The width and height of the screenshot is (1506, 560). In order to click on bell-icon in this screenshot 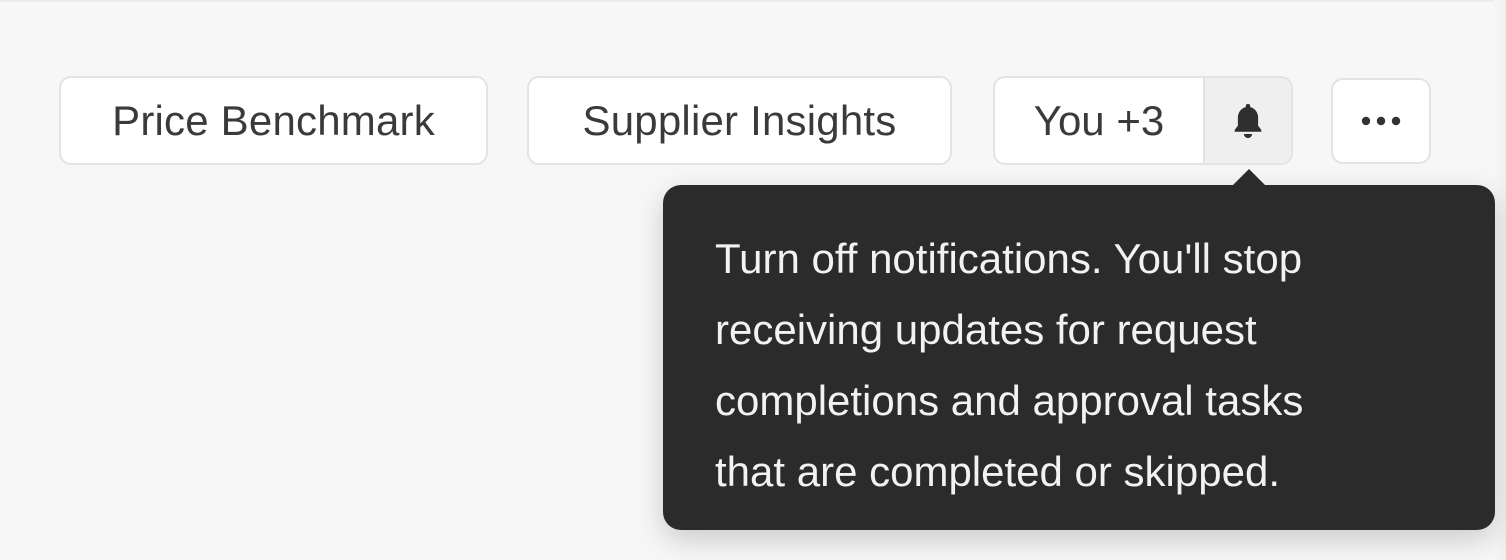, I will do `click(1248, 120)`.